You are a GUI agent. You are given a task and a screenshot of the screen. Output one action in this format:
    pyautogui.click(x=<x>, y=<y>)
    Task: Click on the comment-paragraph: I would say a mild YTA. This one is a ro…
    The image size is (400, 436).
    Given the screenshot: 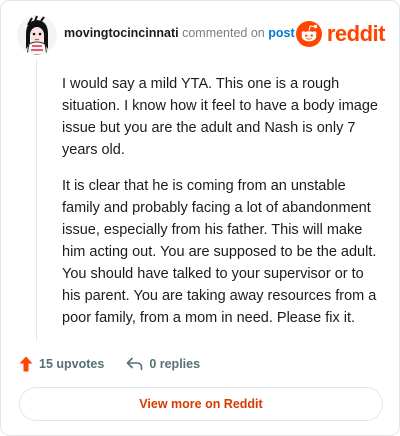 What is the action you would take?
    pyautogui.click(x=220, y=117)
    